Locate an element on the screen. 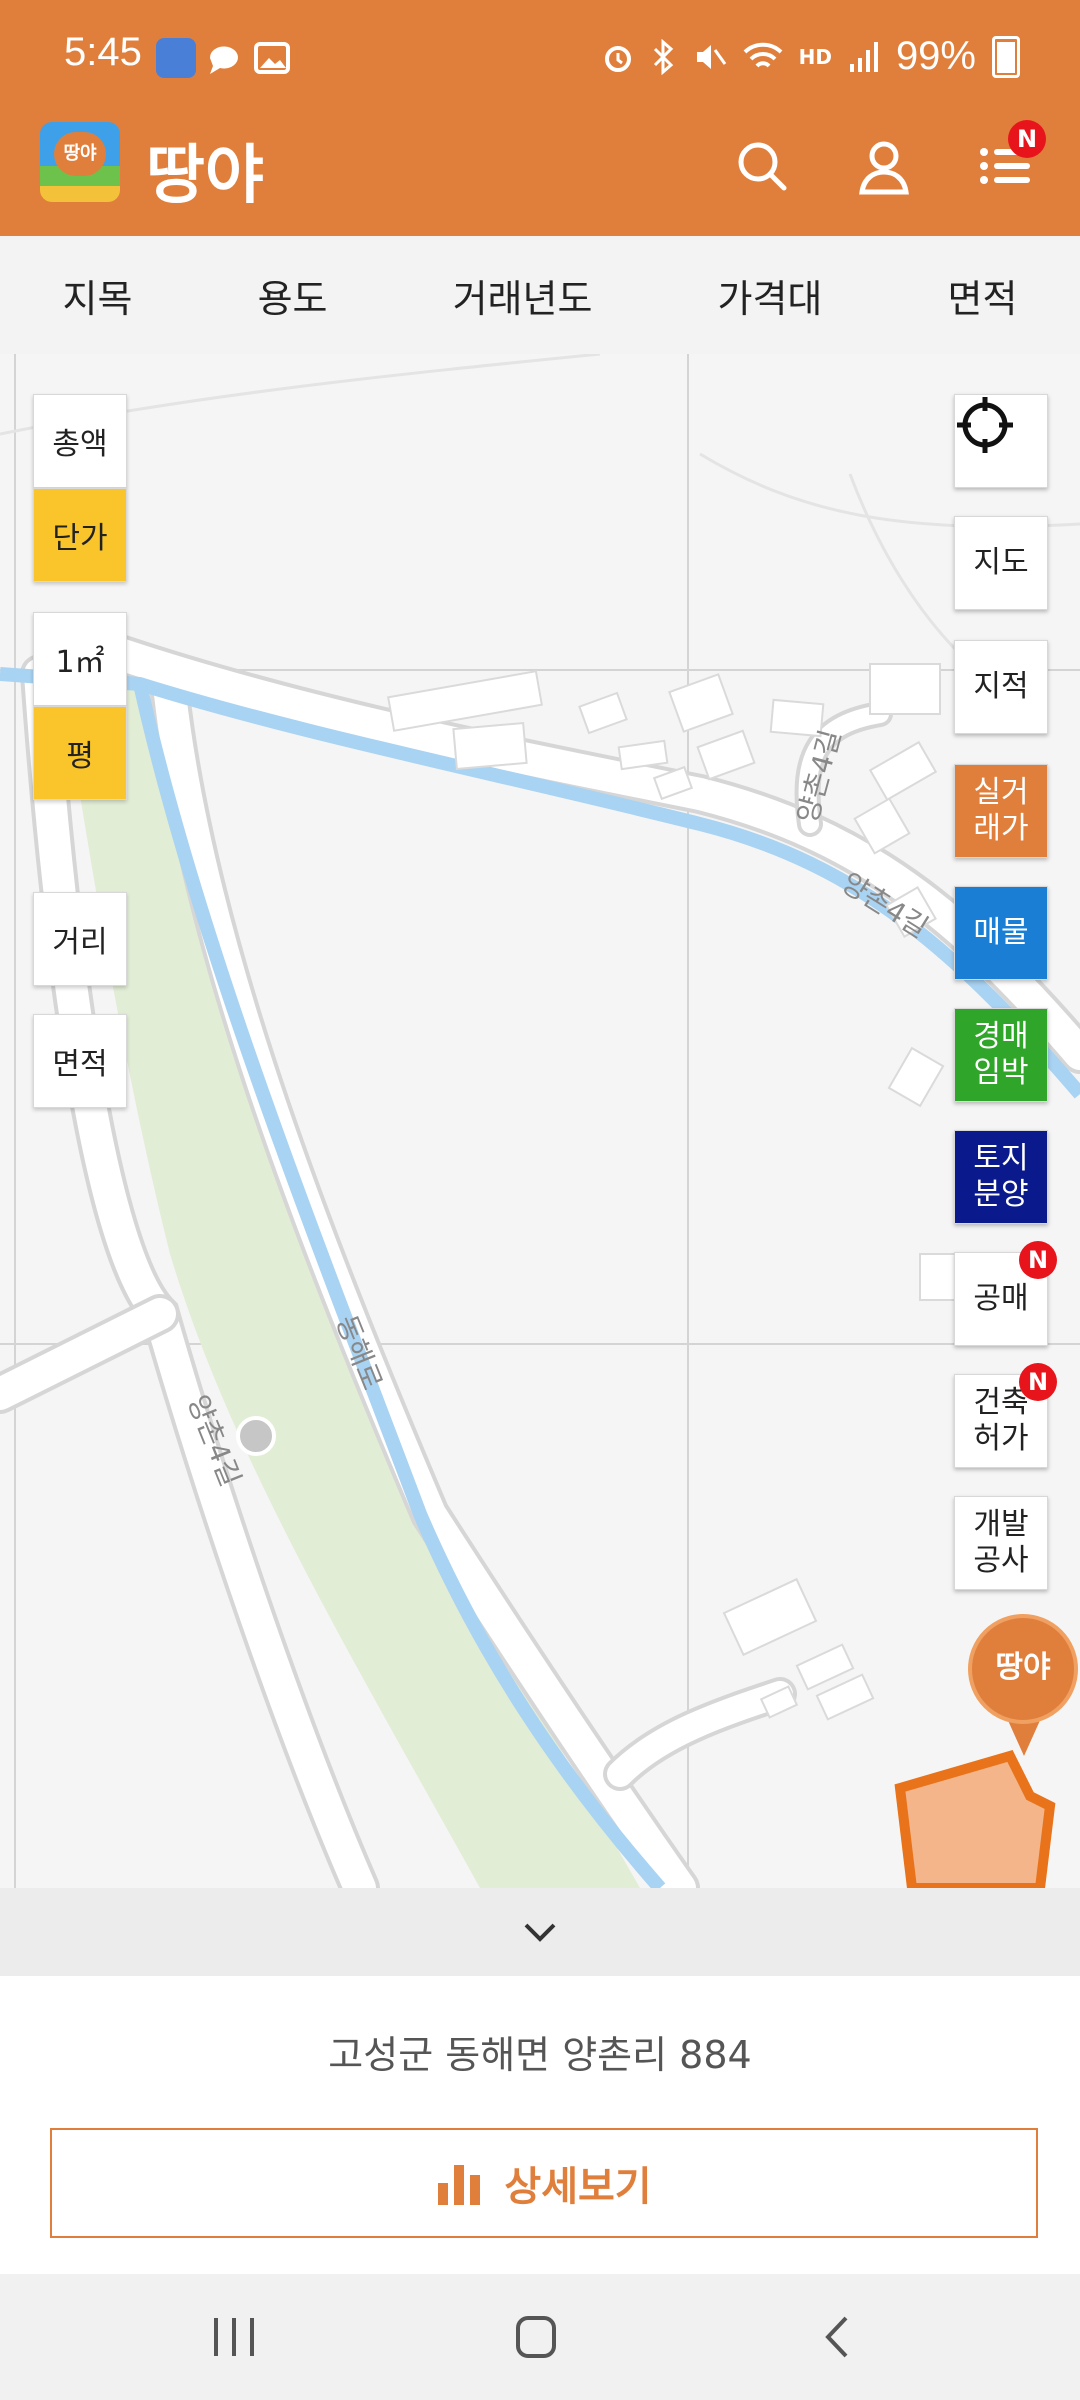 The height and width of the screenshot is (2400, 1080). detail-view-label: 상세보기 is located at coordinates (578, 2187).